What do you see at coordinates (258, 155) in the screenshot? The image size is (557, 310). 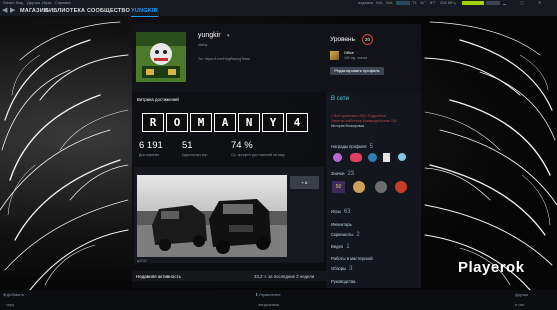 I see `avg-completion-label: Ср. процент достижений за игру` at bounding box center [258, 155].